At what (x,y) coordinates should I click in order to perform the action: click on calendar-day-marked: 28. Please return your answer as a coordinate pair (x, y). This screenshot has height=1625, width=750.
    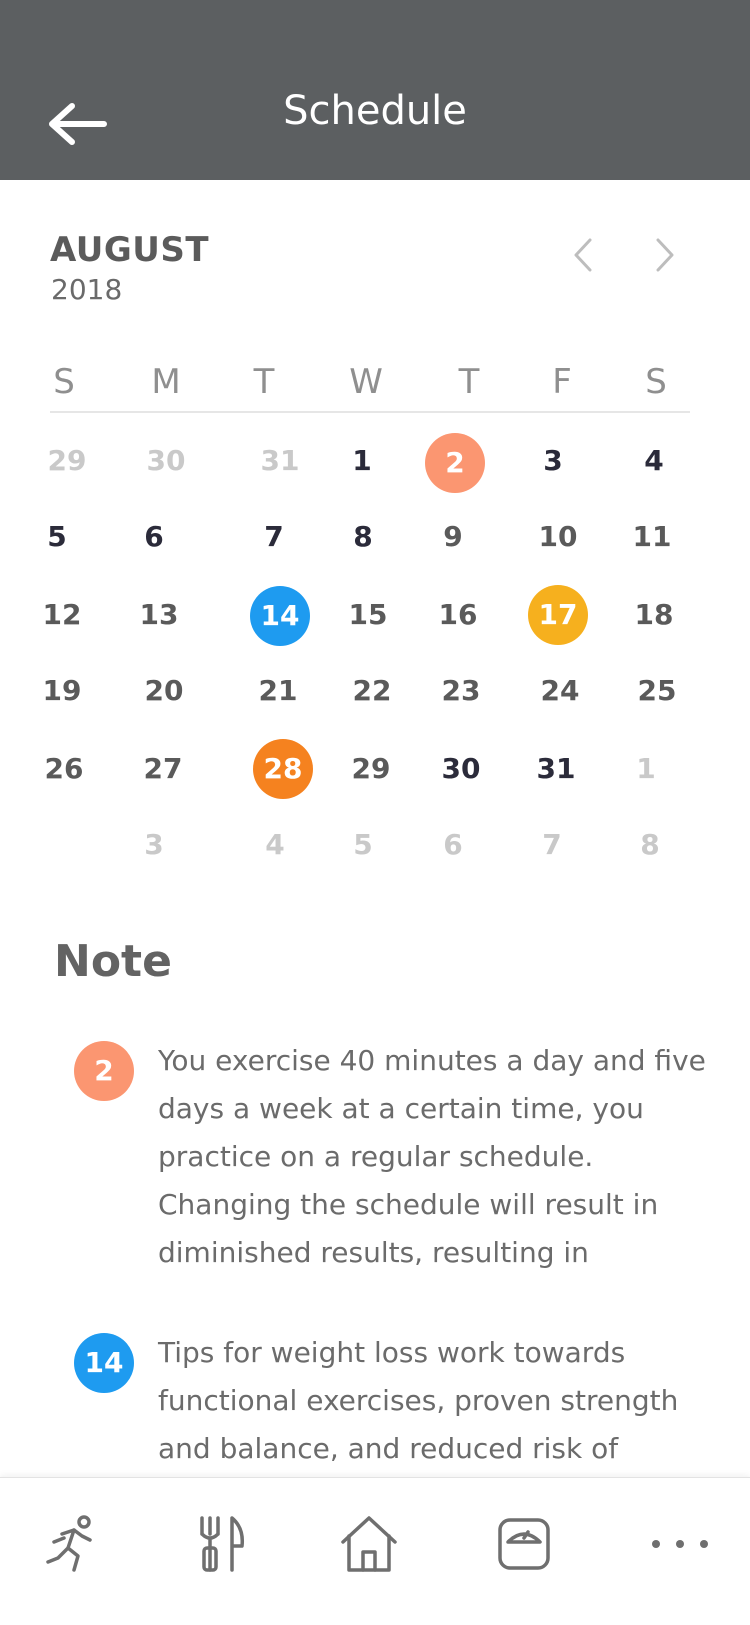
    Looking at the image, I should click on (283, 769).